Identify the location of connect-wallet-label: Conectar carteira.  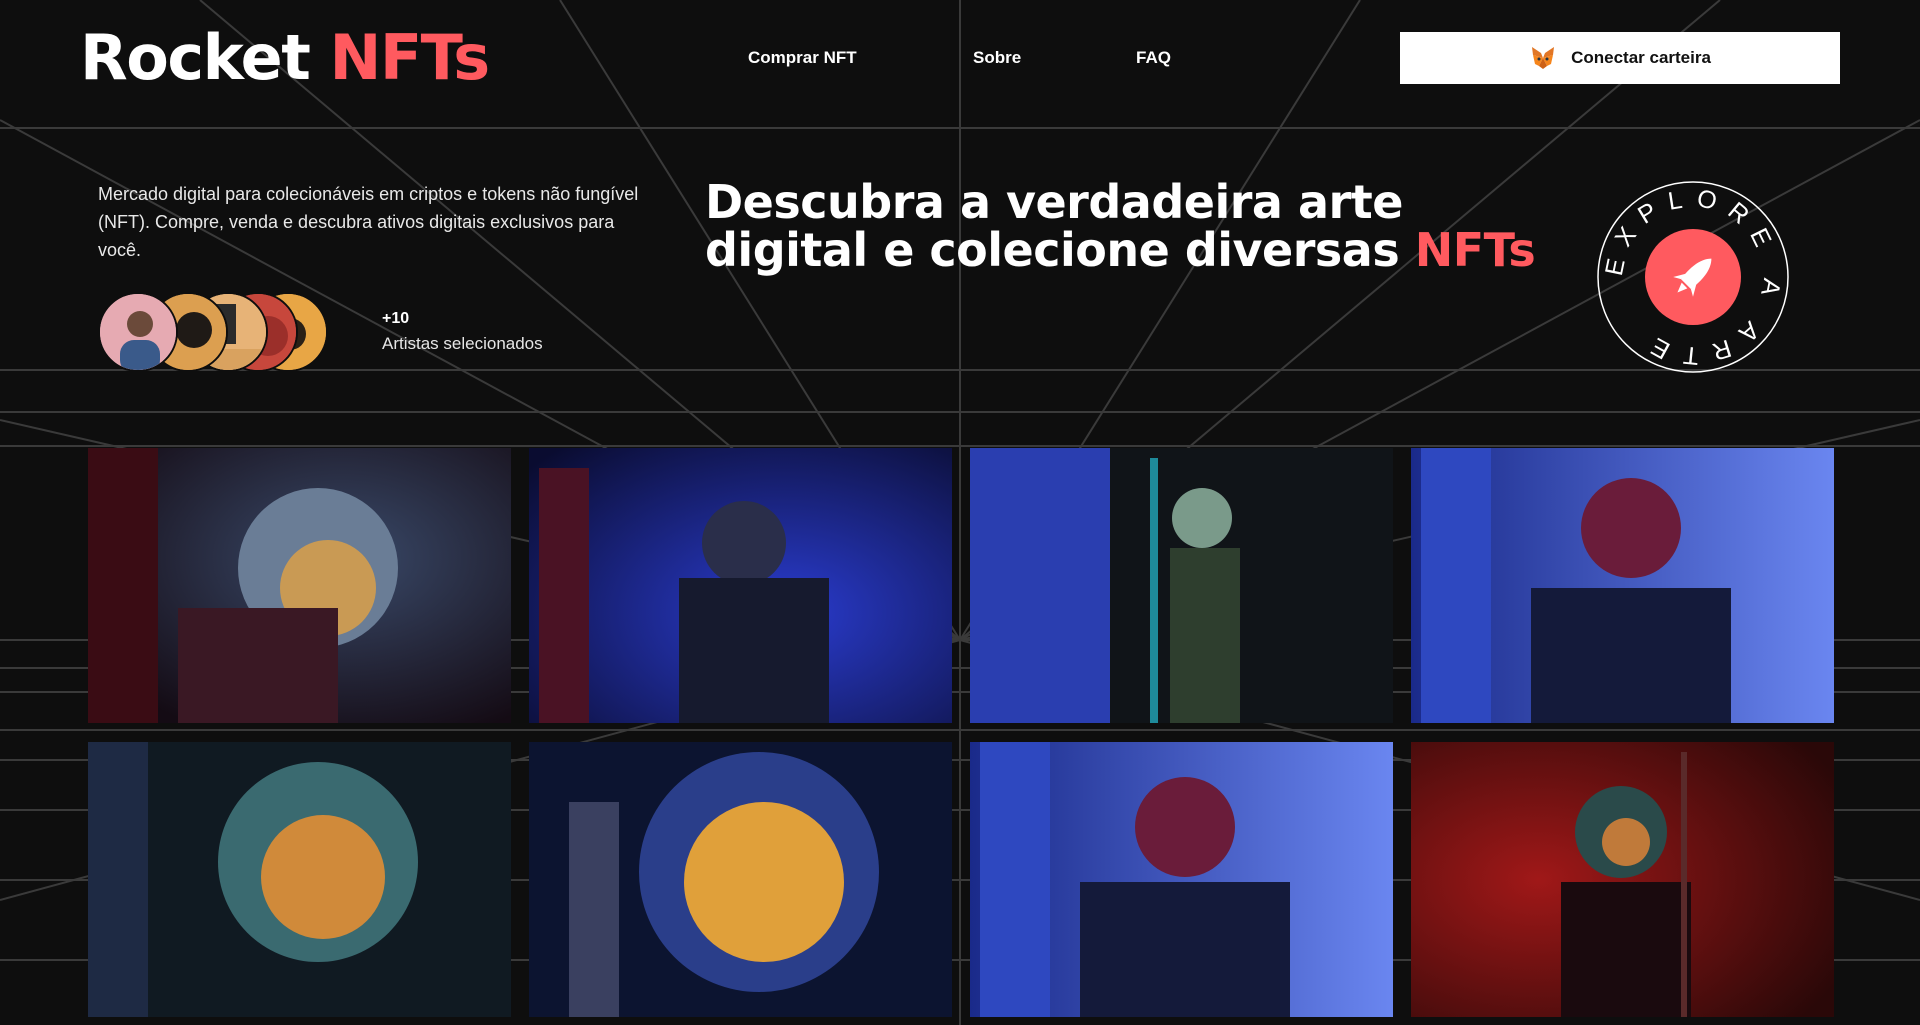
(1641, 57).